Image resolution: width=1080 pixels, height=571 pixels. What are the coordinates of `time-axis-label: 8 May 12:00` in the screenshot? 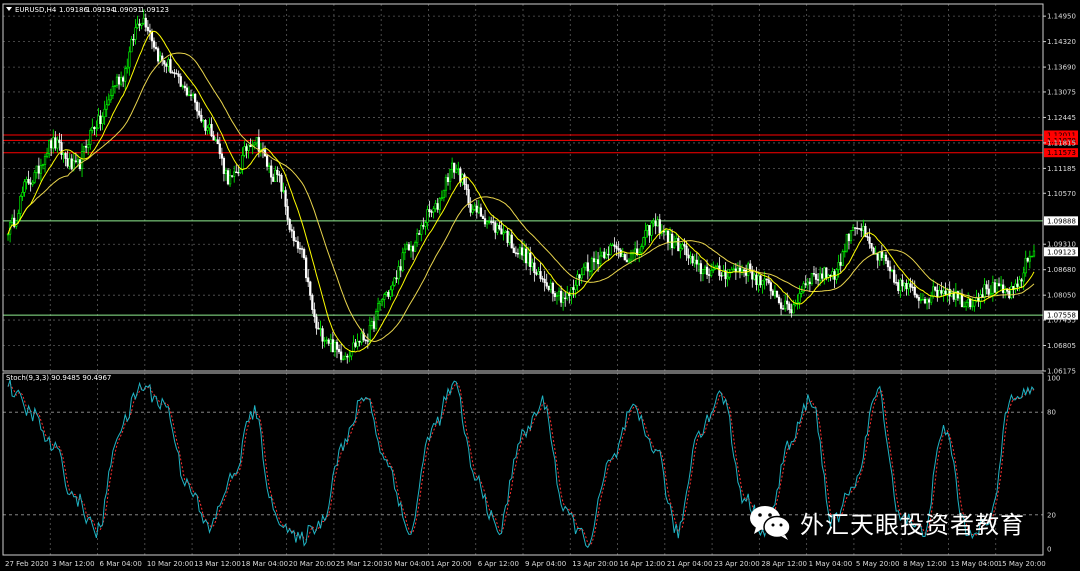 It's located at (925, 564).